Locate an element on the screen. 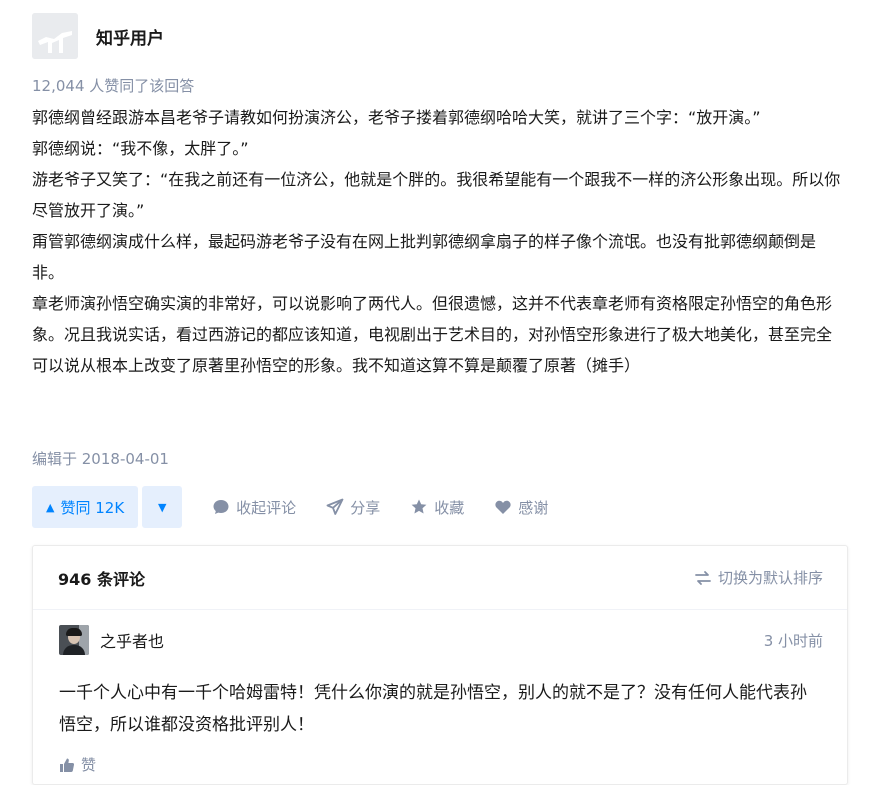 This screenshot has width=881, height=785. share-label: 分享 is located at coordinates (365, 507).